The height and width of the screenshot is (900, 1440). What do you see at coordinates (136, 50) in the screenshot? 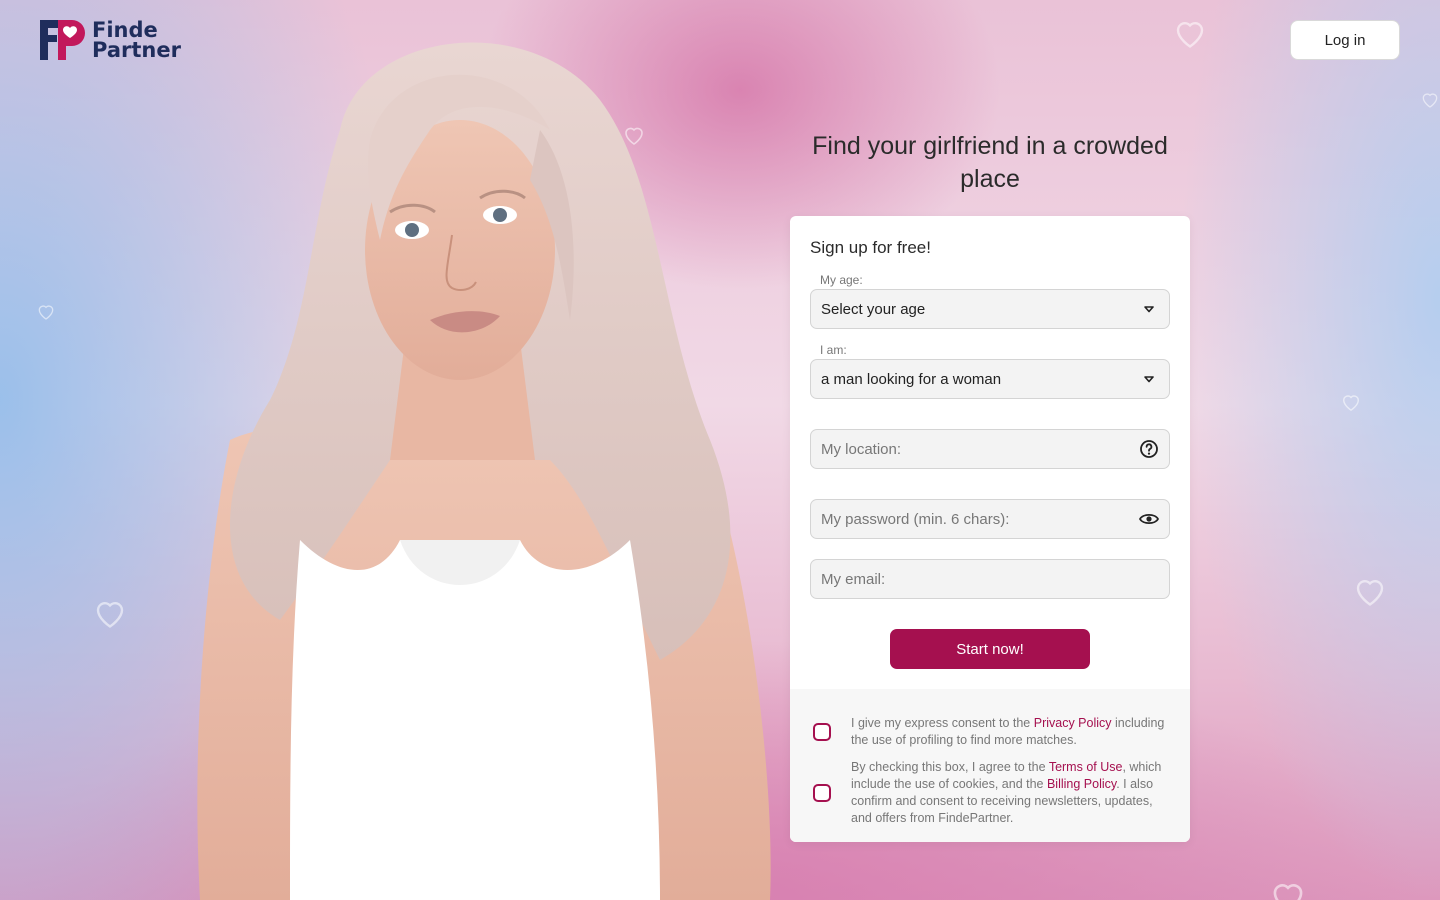
I see `brand-name-line2: Partner` at bounding box center [136, 50].